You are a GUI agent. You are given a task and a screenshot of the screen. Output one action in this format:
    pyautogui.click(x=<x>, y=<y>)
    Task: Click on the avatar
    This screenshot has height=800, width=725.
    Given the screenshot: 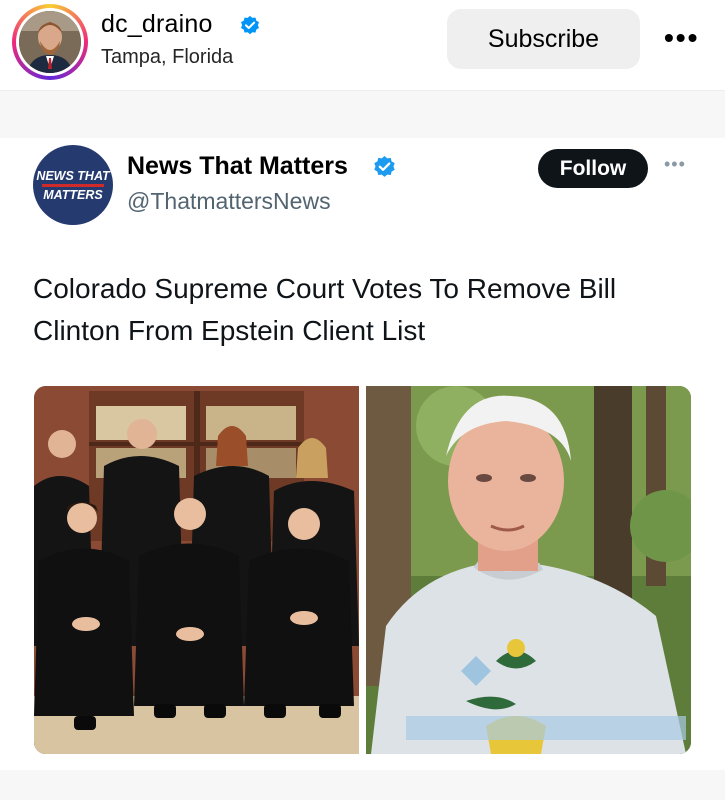 What is the action you would take?
    pyautogui.click(x=50, y=42)
    